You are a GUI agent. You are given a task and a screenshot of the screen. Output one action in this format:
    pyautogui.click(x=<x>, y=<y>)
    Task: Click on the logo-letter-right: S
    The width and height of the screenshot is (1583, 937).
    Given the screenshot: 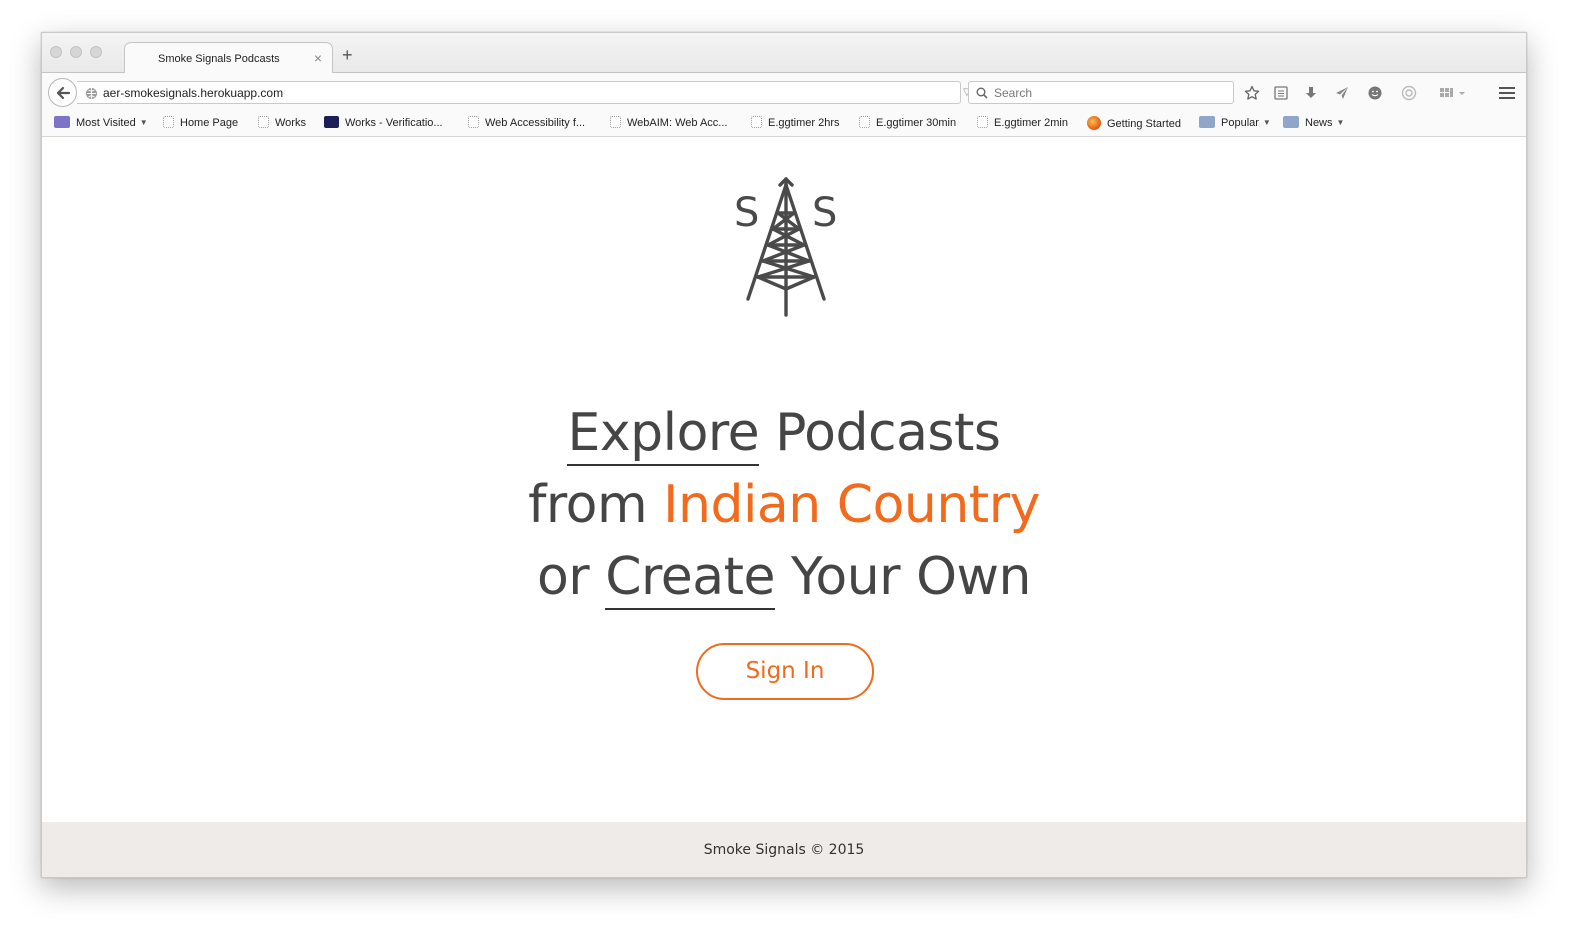 What is the action you would take?
    pyautogui.click(x=825, y=213)
    